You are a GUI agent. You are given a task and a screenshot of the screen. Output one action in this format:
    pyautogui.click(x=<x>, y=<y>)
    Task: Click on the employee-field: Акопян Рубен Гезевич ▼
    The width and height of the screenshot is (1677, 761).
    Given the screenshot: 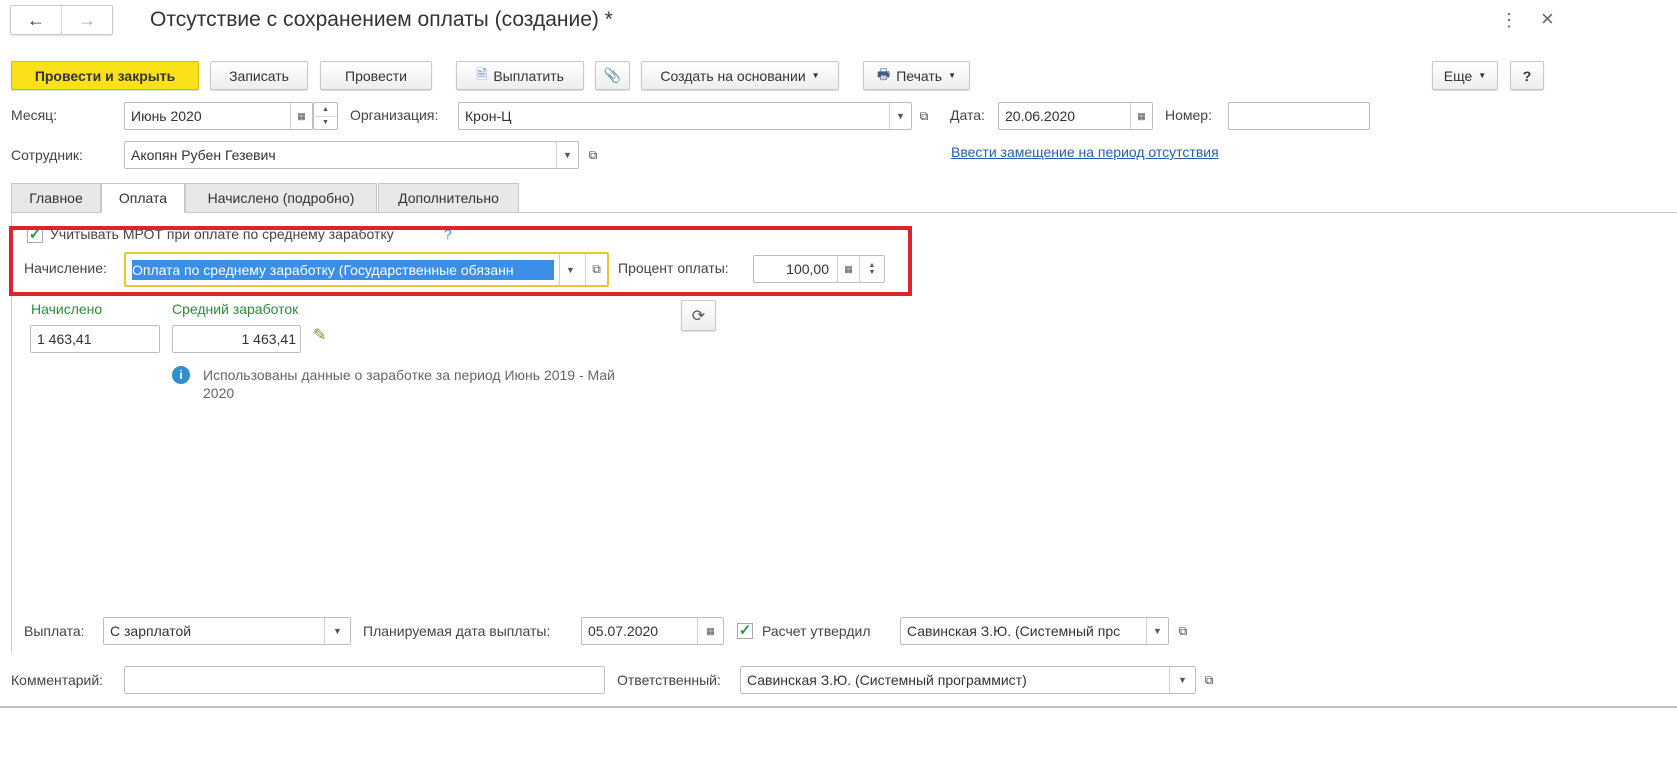 What is the action you would take?
    pyautogui.click(x=351, y=155)
    